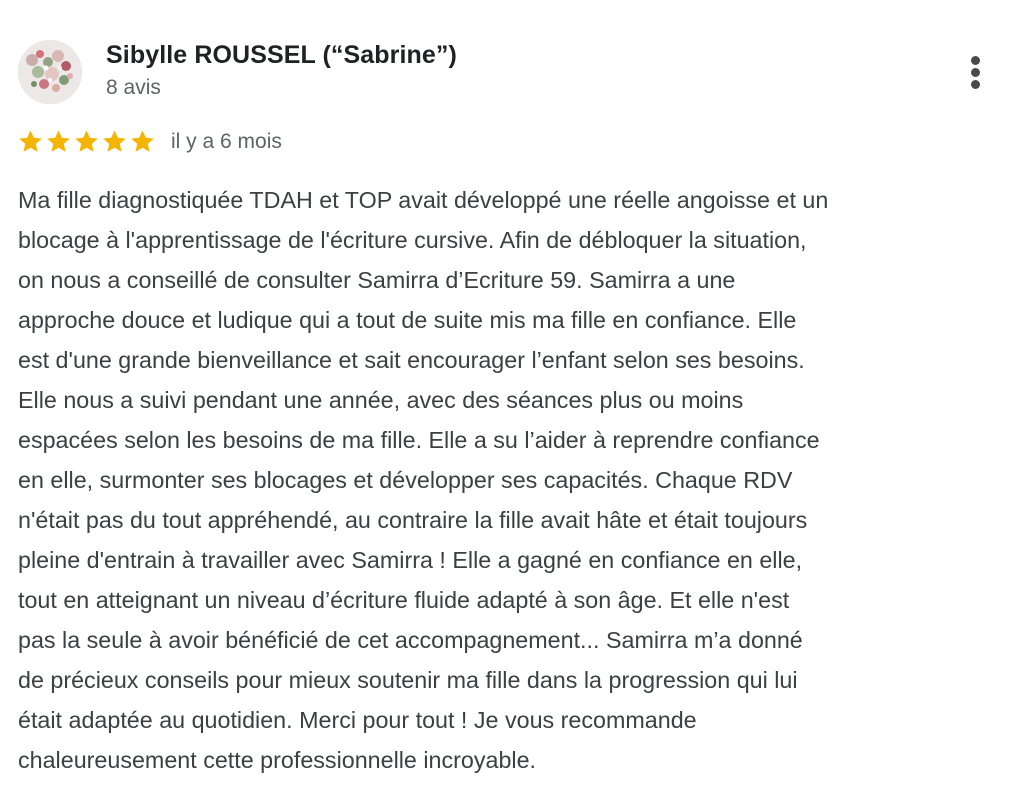  I want to click on floral-globe-avatar-icon, so click(50, 72).